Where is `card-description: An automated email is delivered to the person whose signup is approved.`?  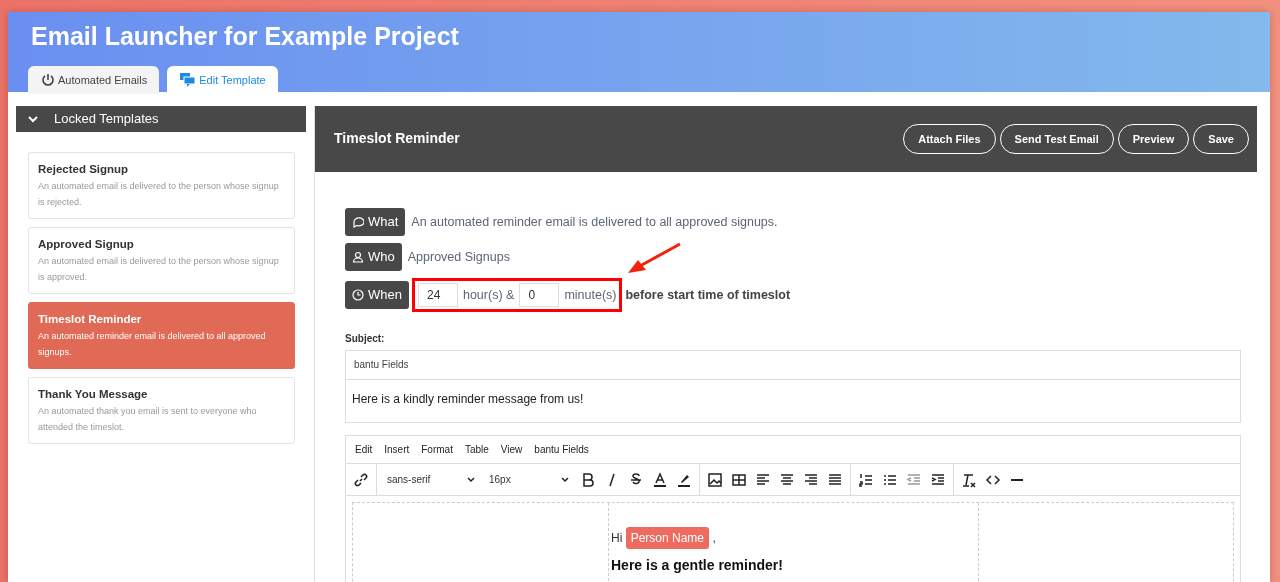
card-description: An automated email is delivered to the person whose signup is approved. is located at coordinates (159, 270).